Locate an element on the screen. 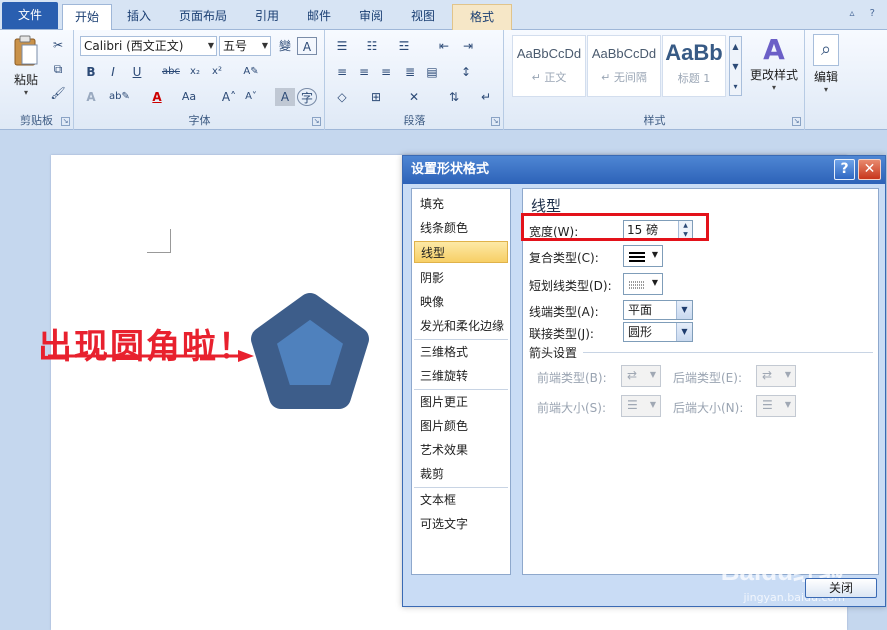 Image resolution: width=887 pixels, height=630 pixels. copy-icon: ⧉ is located at coordinates (58, 69).